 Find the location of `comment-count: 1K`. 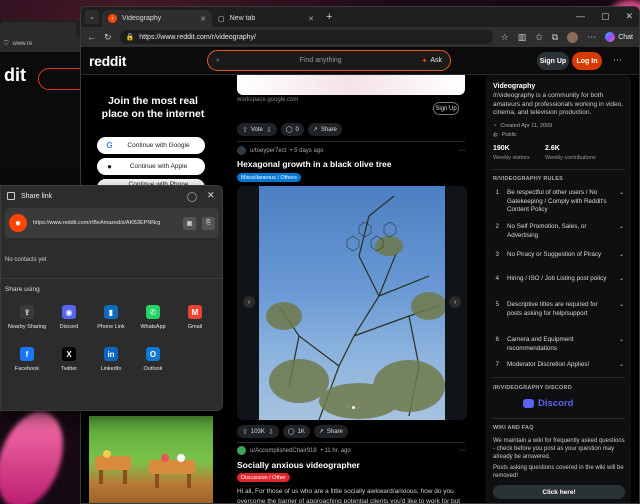

comment-count: 1K is located at coordinates (301, 431).